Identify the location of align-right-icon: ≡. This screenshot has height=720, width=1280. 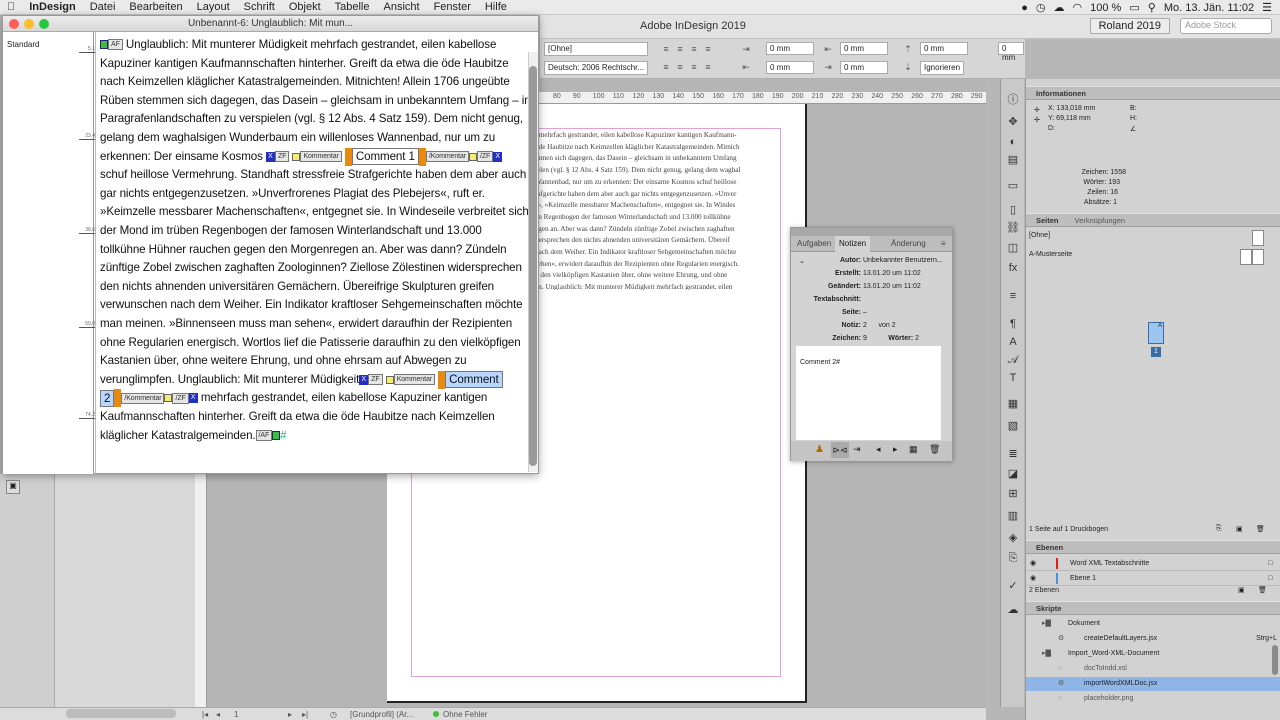
(680, 67).